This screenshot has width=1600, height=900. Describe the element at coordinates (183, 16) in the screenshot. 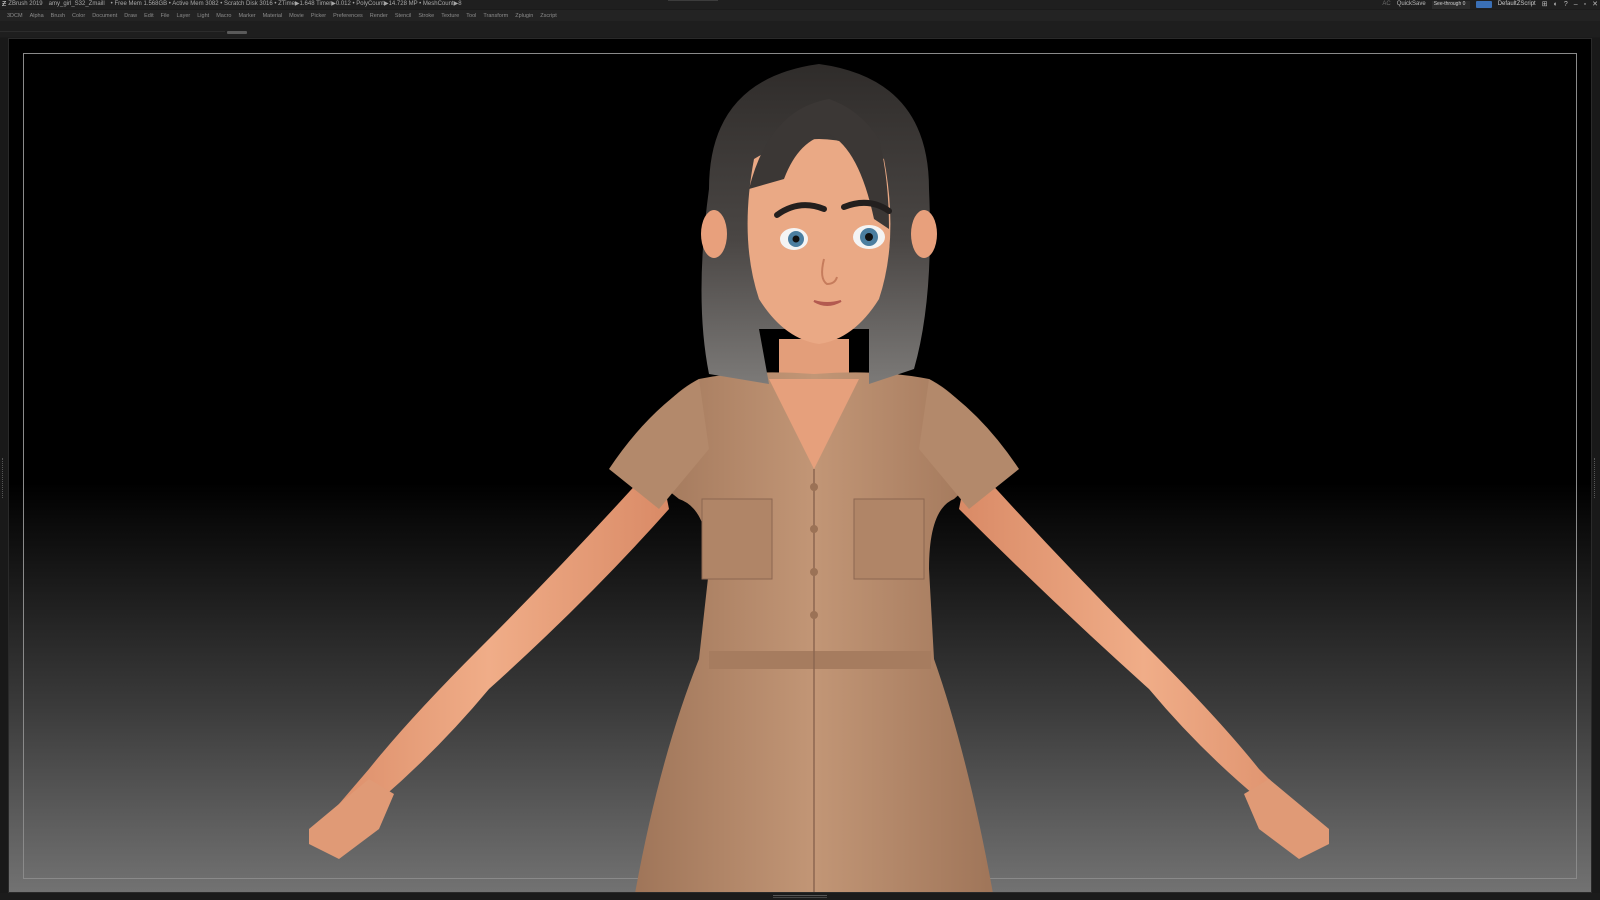

I see `menu-layer: Layer` at that location.